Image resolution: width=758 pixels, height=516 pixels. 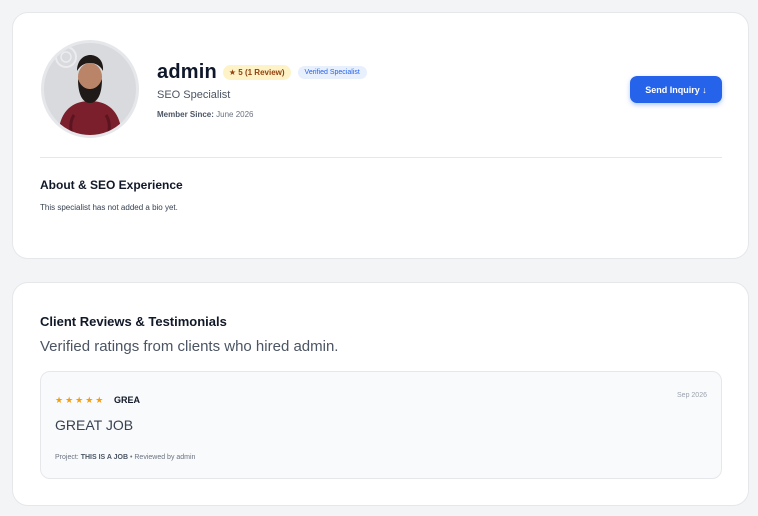 What do you see at coordinates (235, 114) in the screenshot?
I see `member-since-value: June 2026` at bounding box center [235, 114].